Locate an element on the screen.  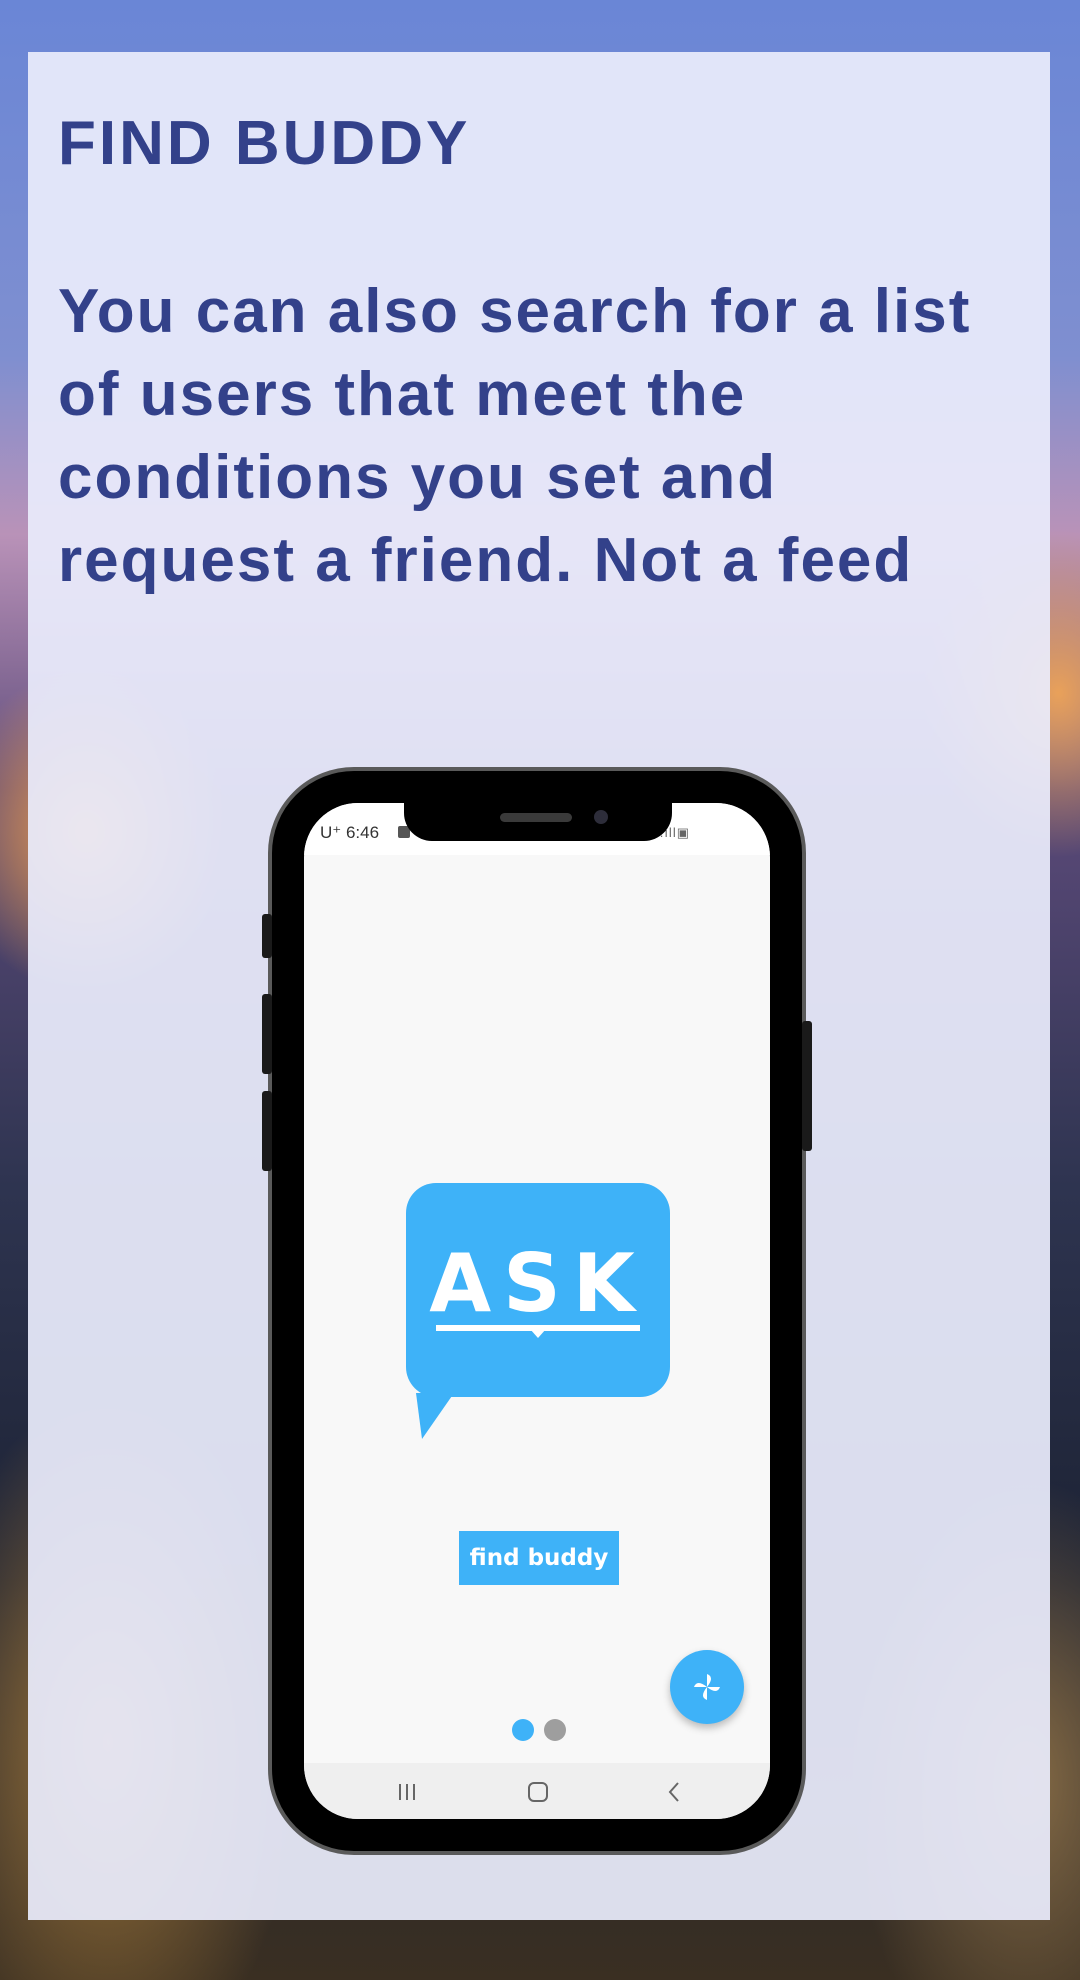
find-buddy-label: find buddy is located at coordinates (539, 1558).